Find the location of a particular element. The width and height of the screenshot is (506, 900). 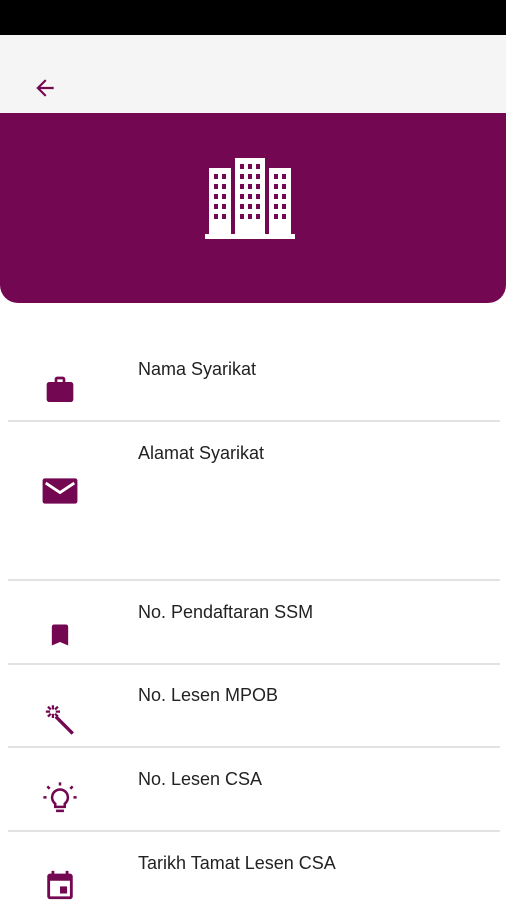

list-item-company-name: Nama Syarikat is located at coordinates (253, 362).